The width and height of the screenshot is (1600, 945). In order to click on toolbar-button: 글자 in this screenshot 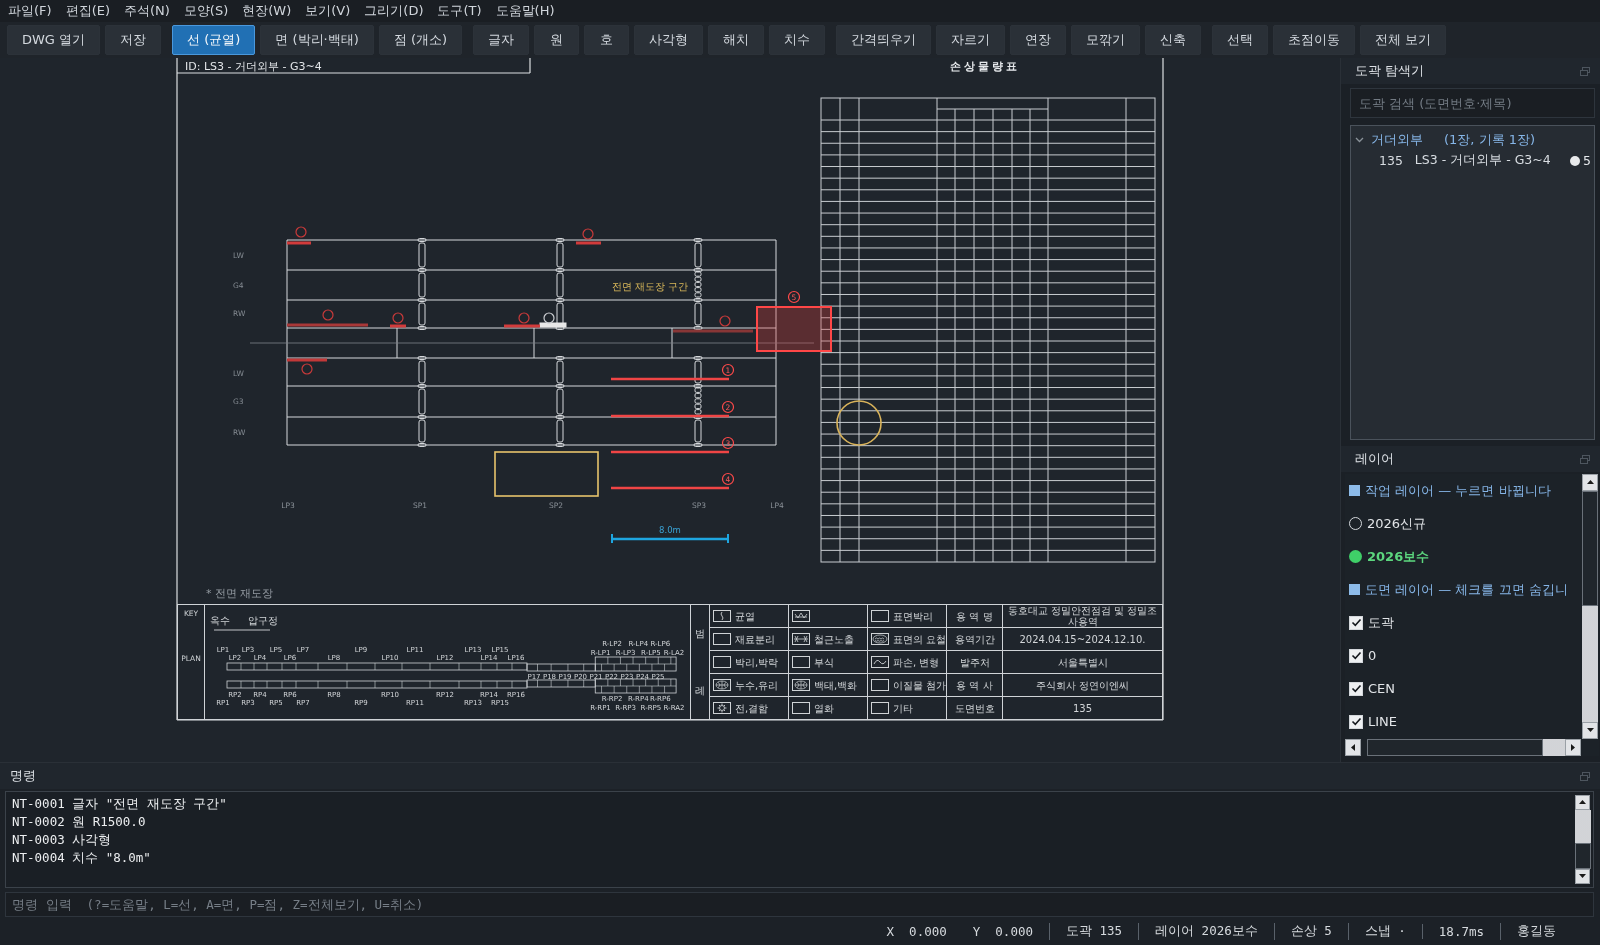, I will do `click(501, 40)`.